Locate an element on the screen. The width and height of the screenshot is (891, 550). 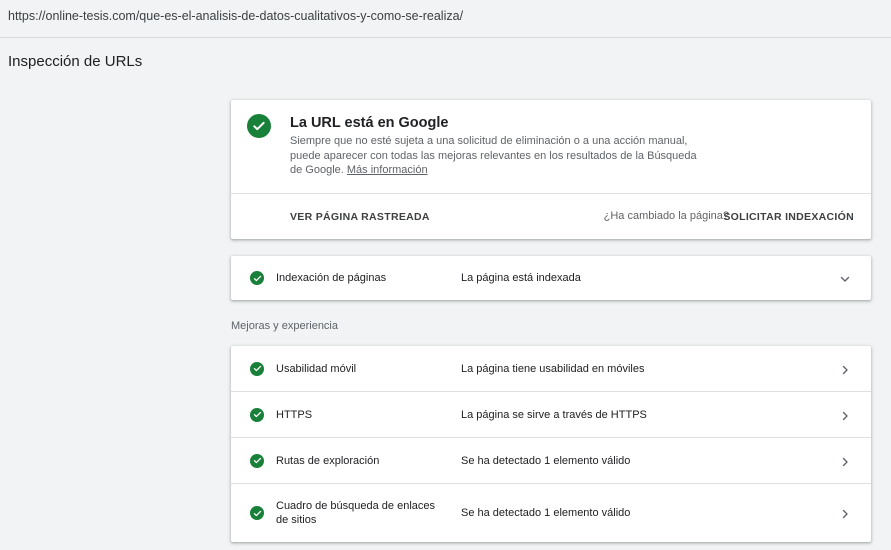
page-changed-question: ¿Ha cambiado la página? is located at coordinates (666, 216).